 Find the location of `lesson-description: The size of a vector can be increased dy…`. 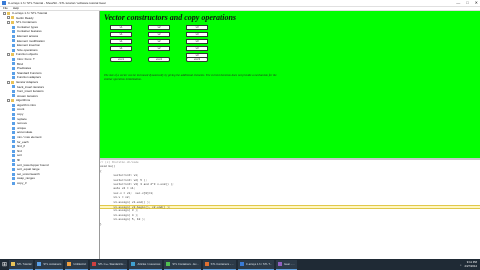

lesson-description: The size of a vector can be increased dy… is located at coordinates (190, 77).